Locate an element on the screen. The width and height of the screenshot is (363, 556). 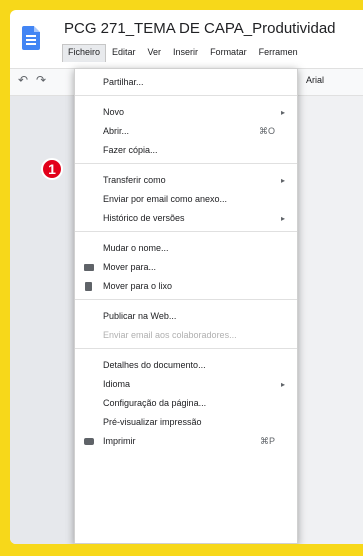
print-icon is located at coordinates (89, 441).